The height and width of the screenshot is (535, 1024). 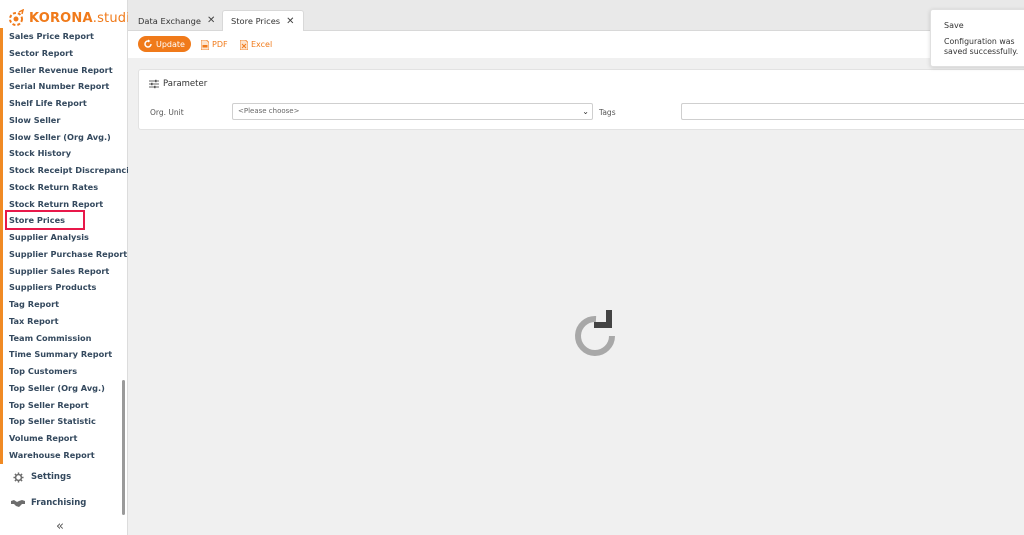 I want to click on sidebar-item-stock-return-rates: Stock Return Rates, so click(x=62, y=187).